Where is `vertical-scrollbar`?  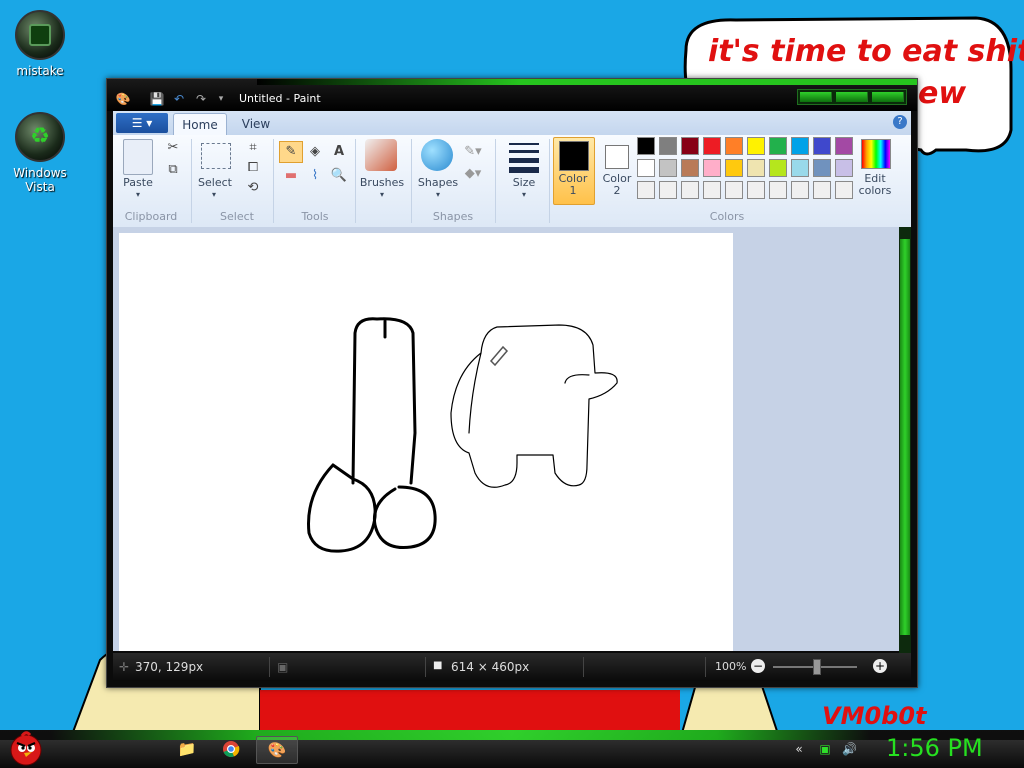
vertical-scrollbar is located at coordinates (905, 440).